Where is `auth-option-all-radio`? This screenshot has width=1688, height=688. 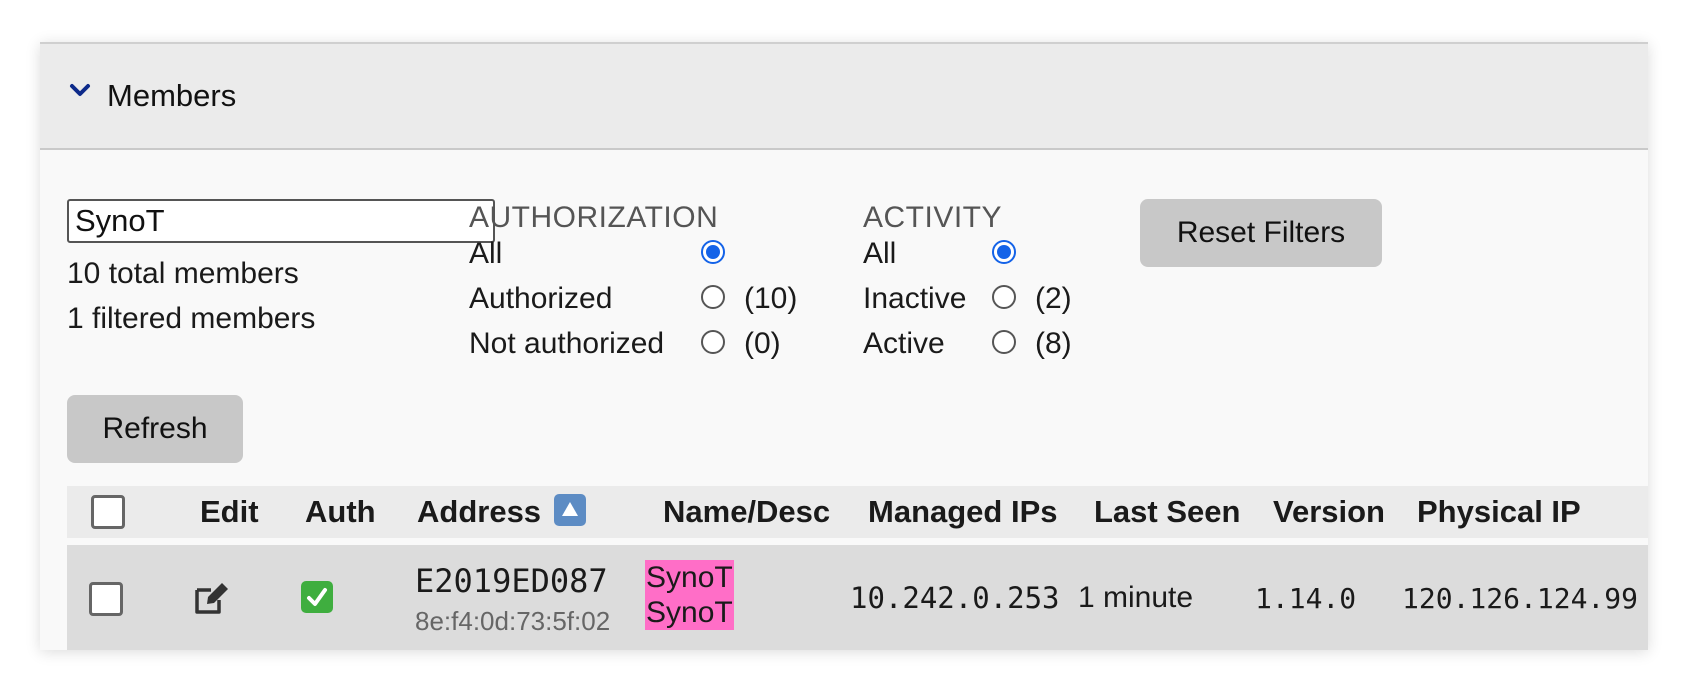
auth-option-all-radio is located at coordinates (713, 252).